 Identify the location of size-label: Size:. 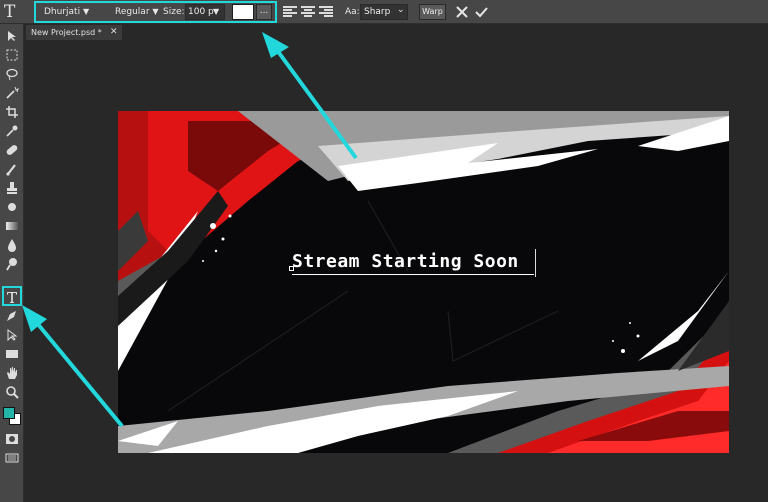
(174, 12).